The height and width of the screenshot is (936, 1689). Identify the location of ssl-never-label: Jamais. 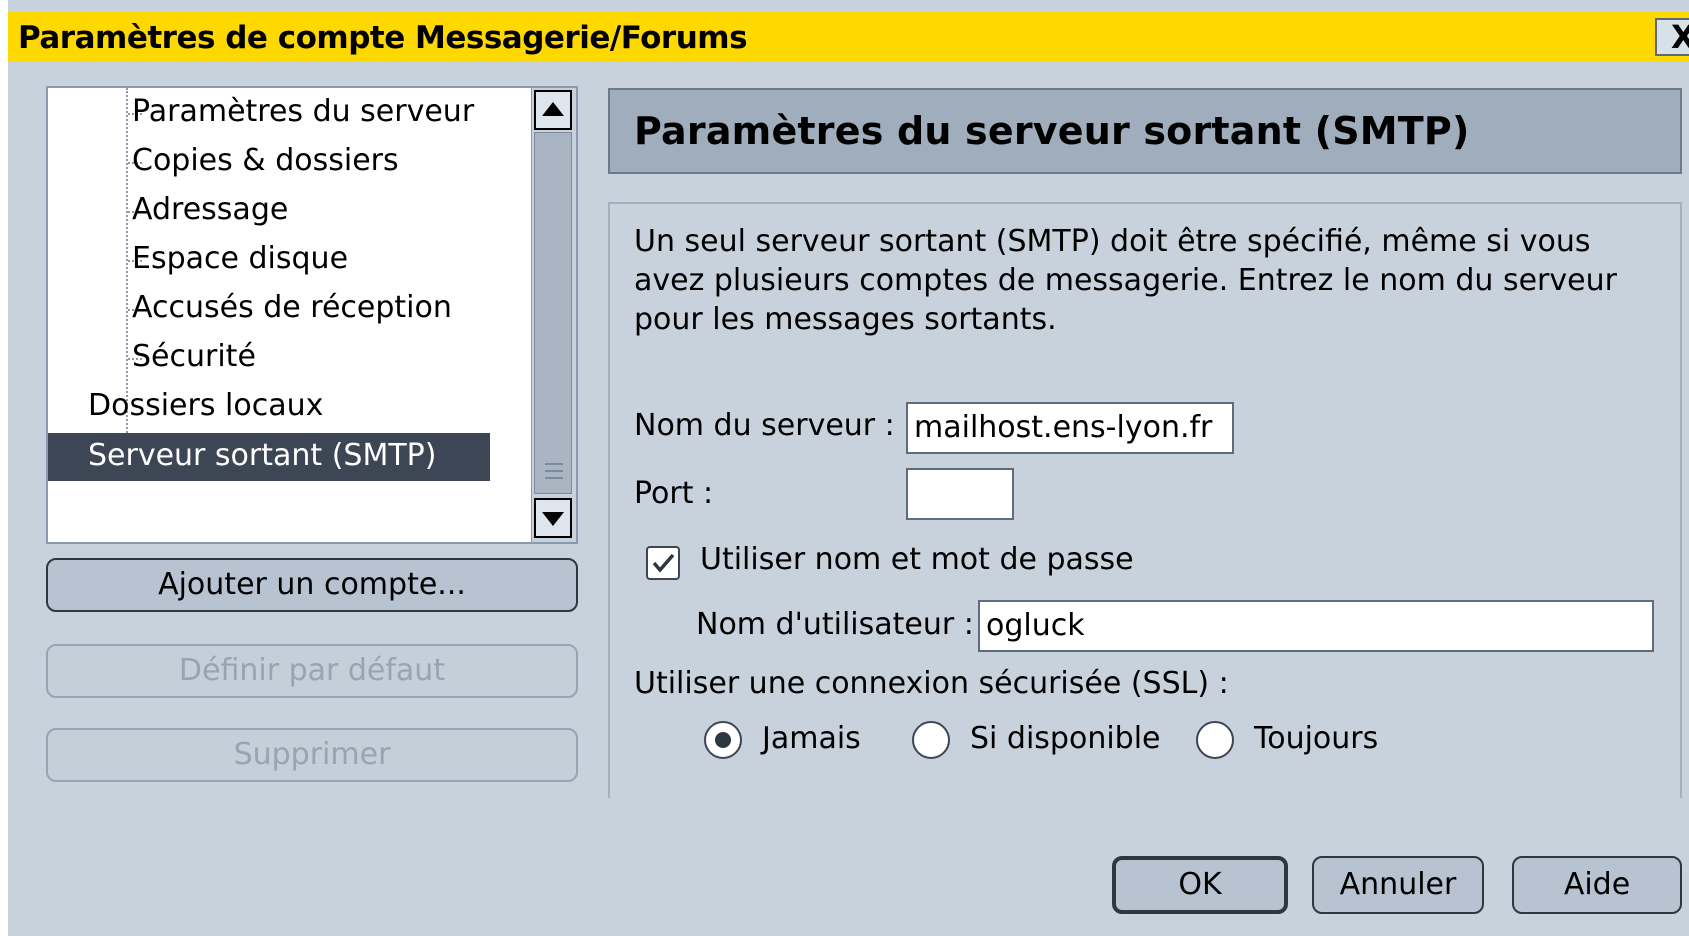
(811, 739).